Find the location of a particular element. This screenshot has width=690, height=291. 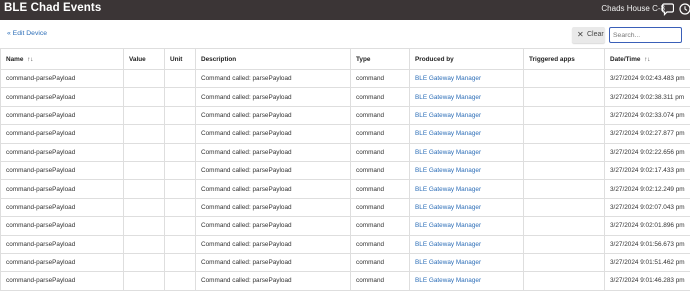

column-header-value: Value is located at coordinates (144, 59).